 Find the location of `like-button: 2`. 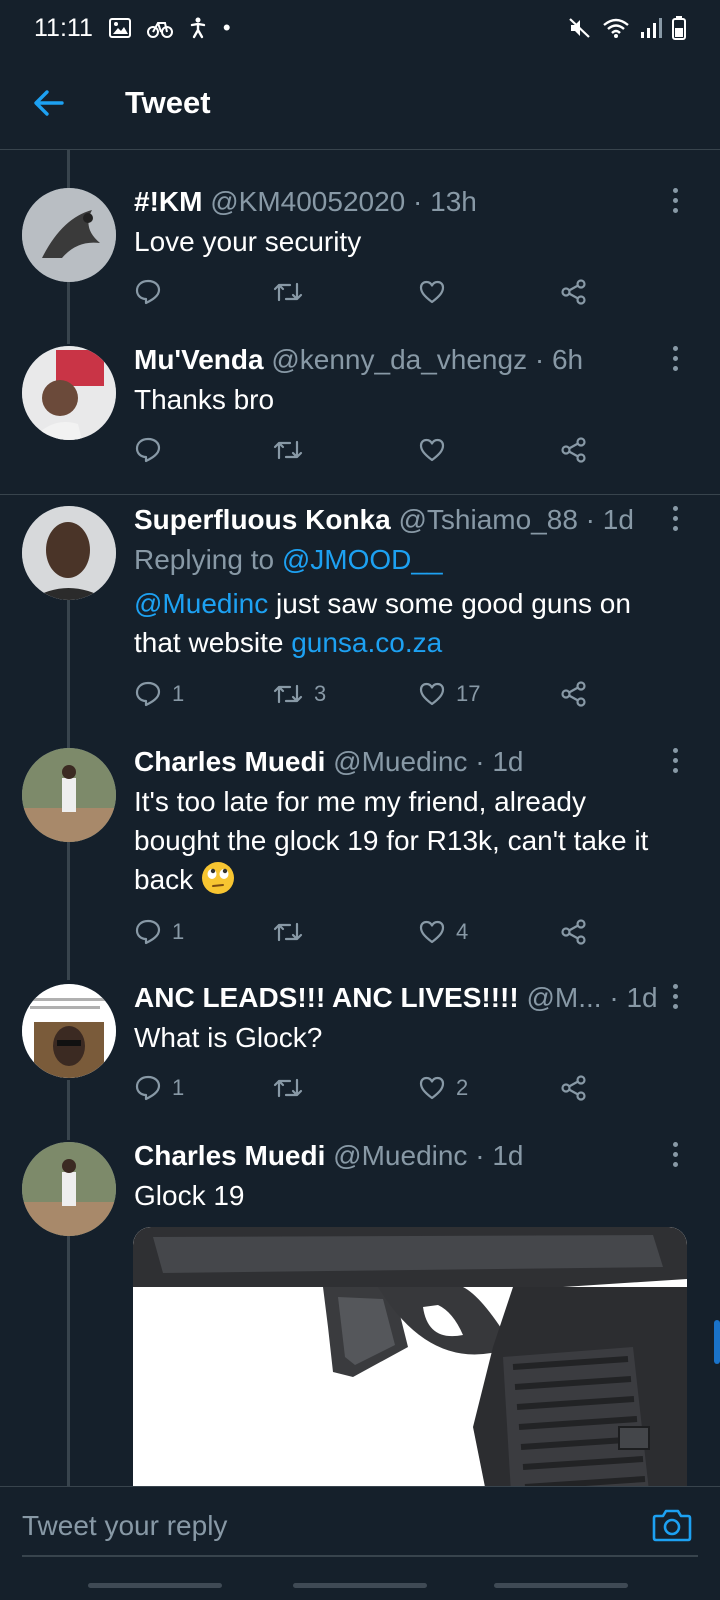

like-button: 2 is located at coordinates (443, 1088).